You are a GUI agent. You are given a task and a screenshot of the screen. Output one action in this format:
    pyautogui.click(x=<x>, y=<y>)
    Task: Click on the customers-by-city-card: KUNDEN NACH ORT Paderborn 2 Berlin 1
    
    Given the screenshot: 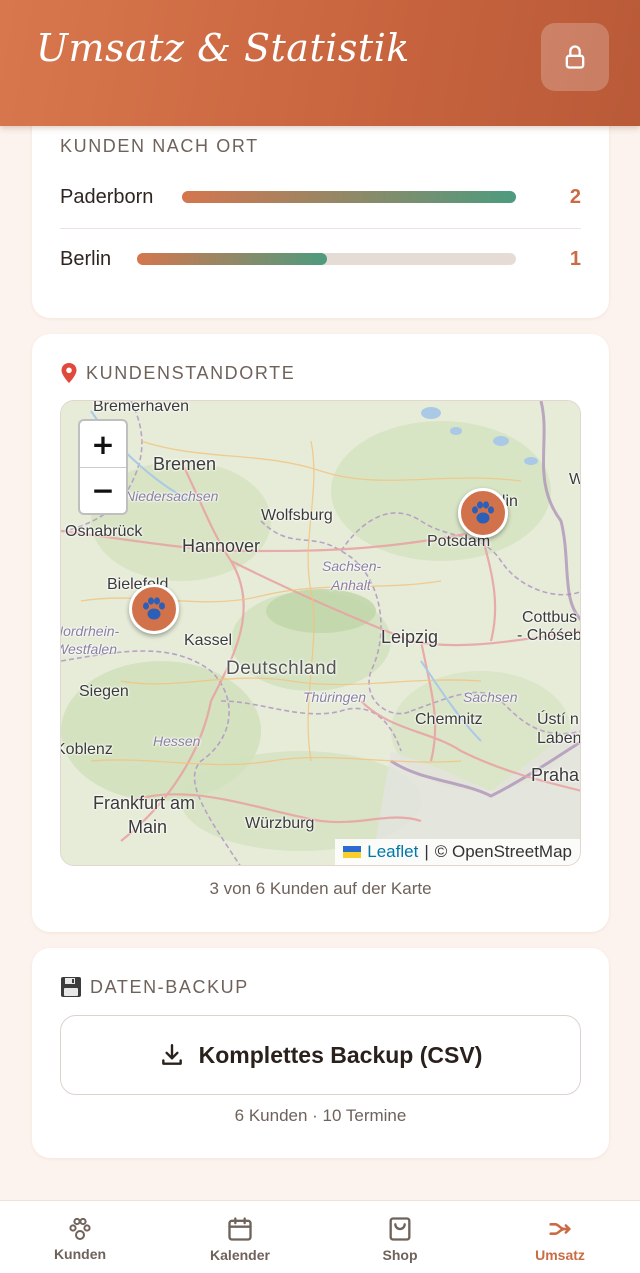 What is the action you would take?
    pyautogui.click(x=320, y=214)
    